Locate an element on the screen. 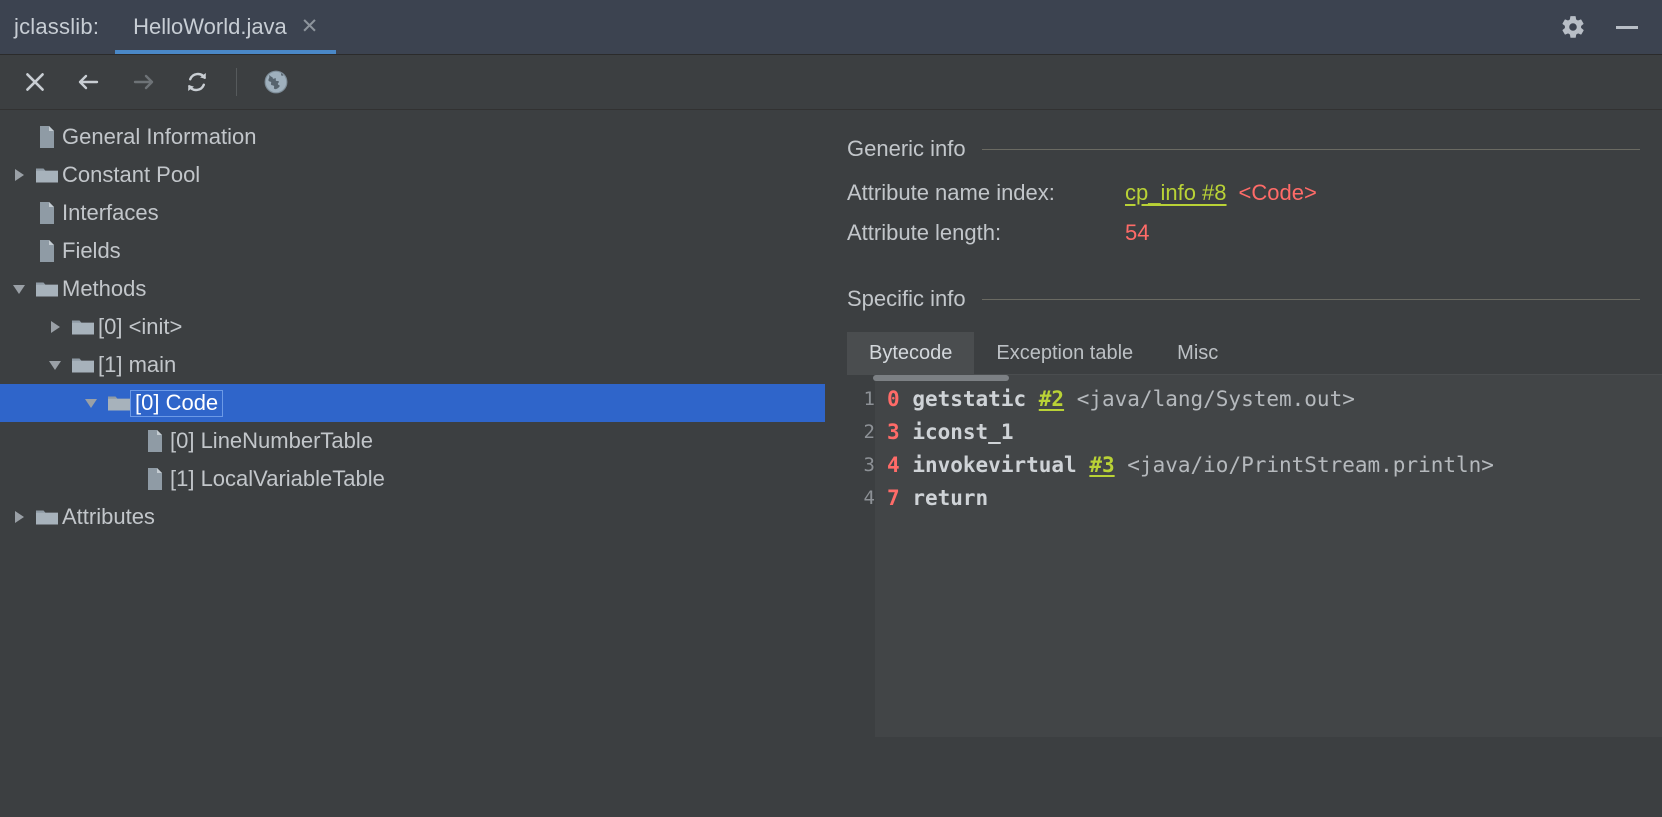 The height and width of the screenshot is (817, 1662). line-number: 4 is located at coordinates (869, 498).